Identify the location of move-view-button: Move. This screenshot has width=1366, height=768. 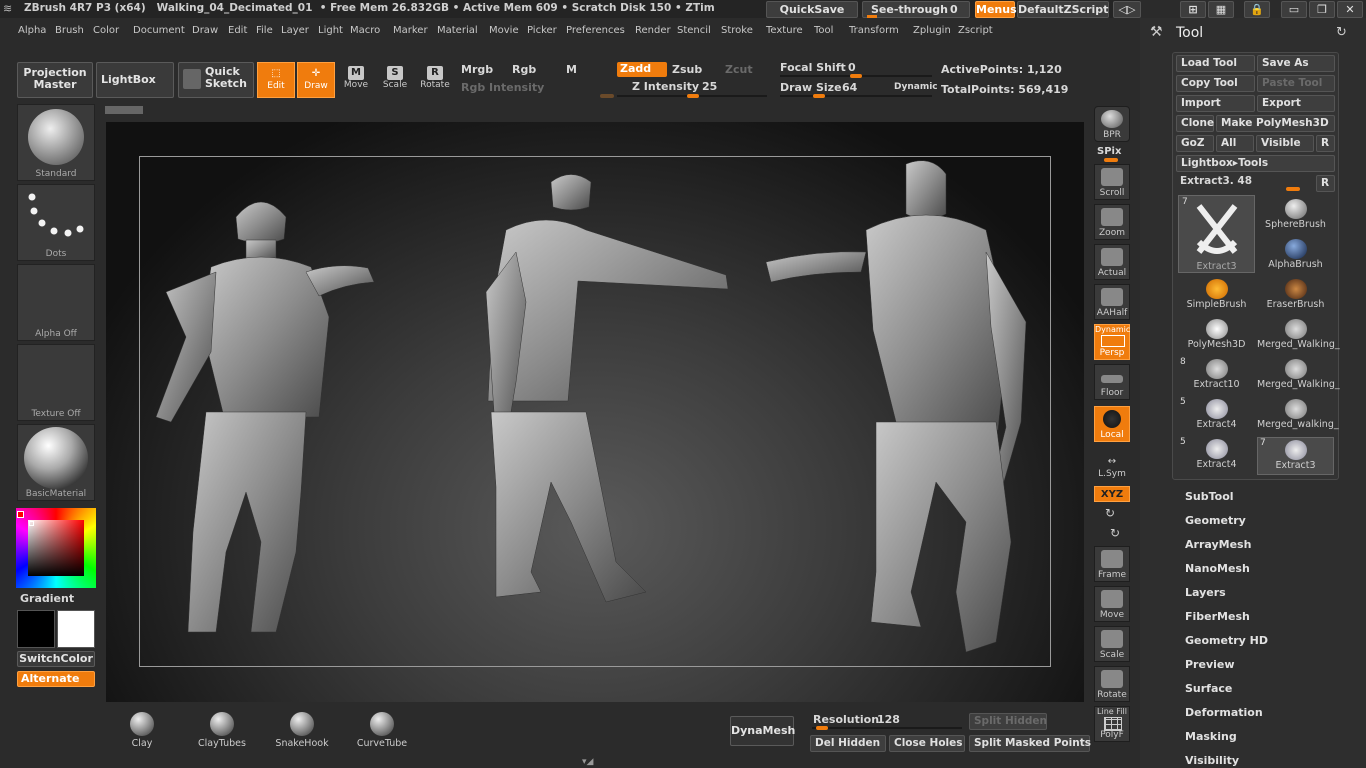
(1112, 604).